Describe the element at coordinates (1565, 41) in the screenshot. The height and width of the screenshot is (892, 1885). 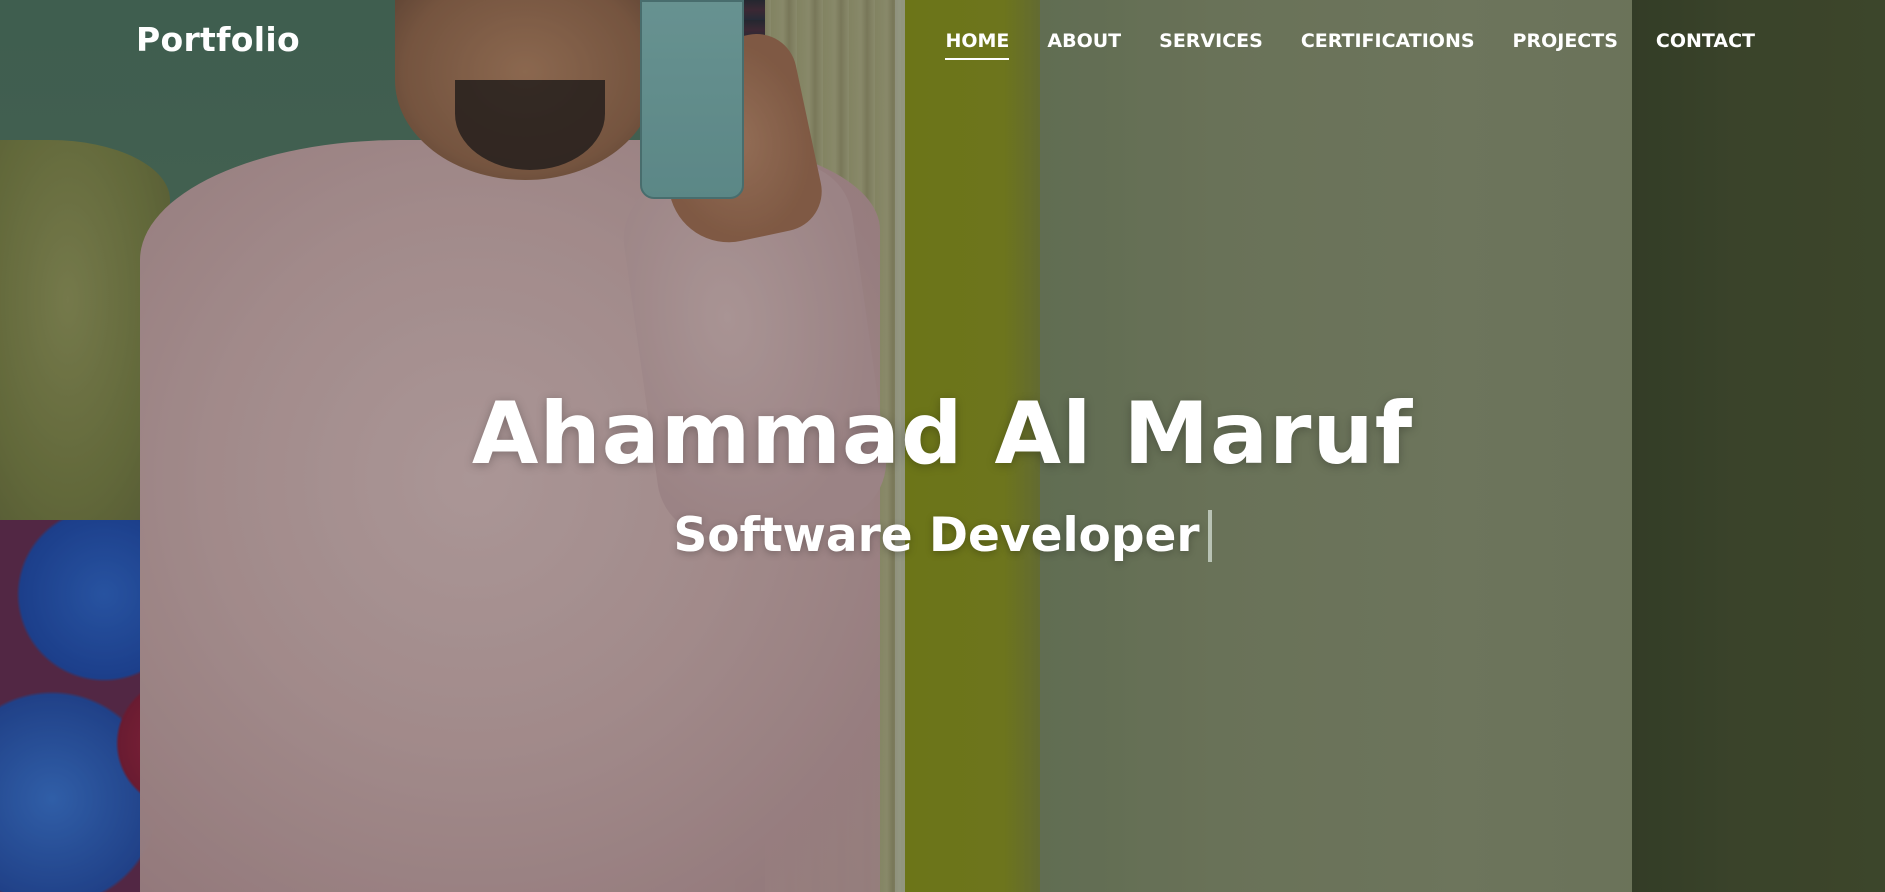
I see `nav-item-projects: PROJECTS` at that location.